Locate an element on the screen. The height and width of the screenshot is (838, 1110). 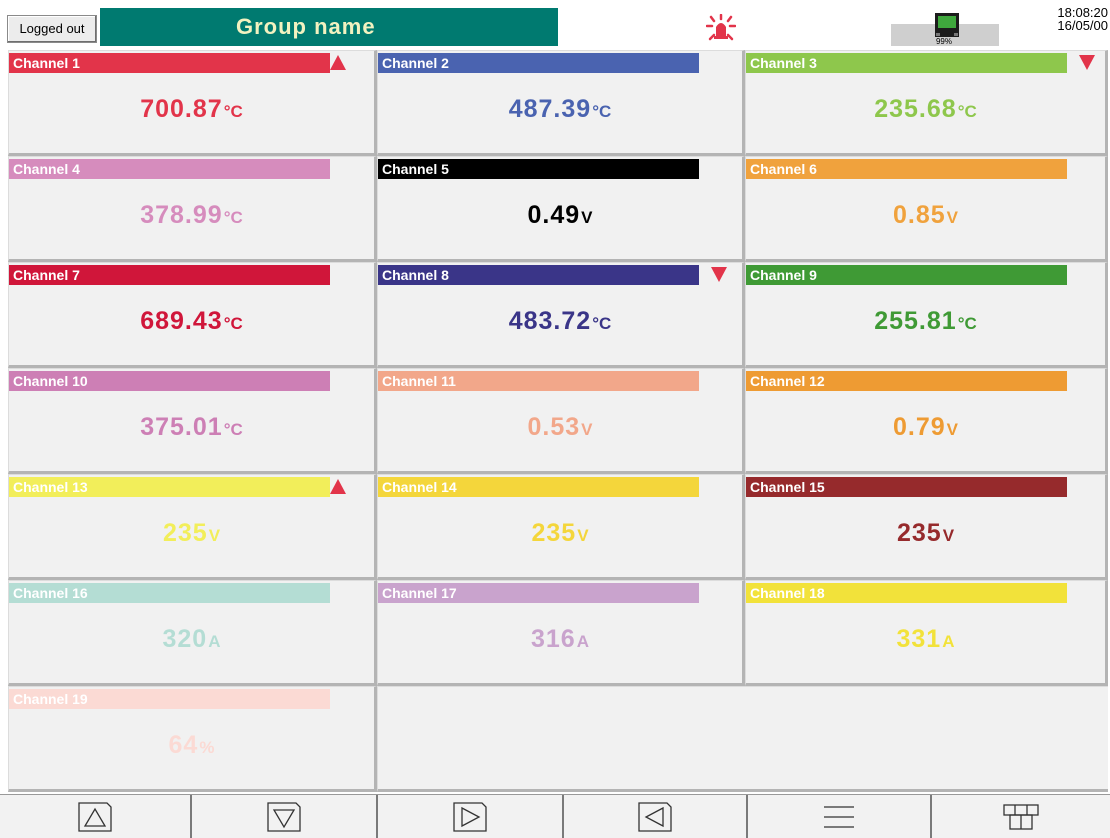
scroll-down-button is located at coordinates (283, 816).